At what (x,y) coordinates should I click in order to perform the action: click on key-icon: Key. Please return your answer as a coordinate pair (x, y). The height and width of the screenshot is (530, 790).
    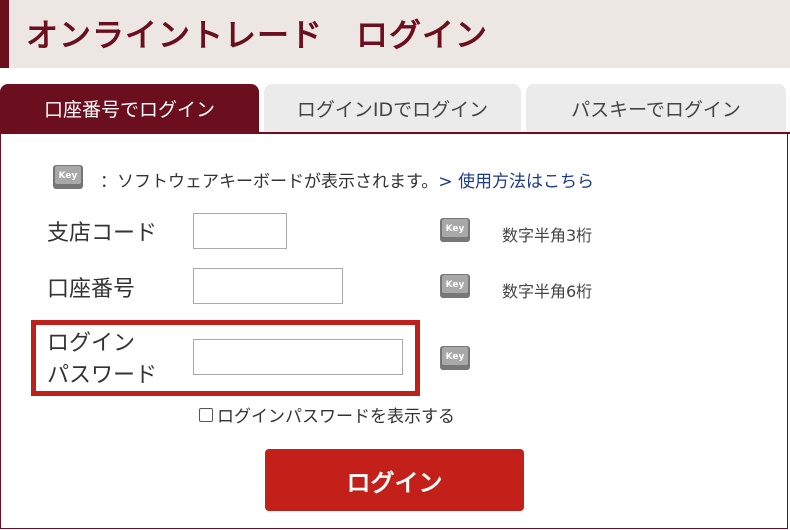
    Looking at the image, I should click on (68, 177).